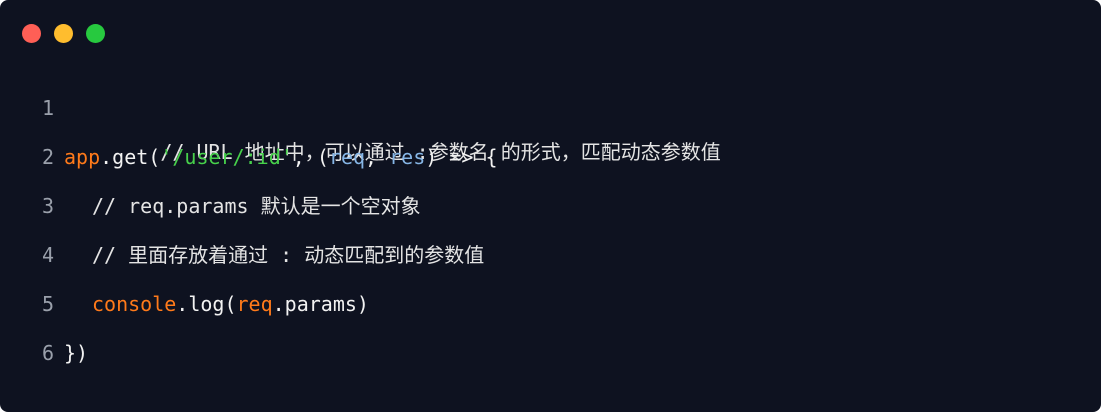  I want to click on code-line: 4 // 里面存放着通过 : 动态匹配到的参数值, so click(550, 257).